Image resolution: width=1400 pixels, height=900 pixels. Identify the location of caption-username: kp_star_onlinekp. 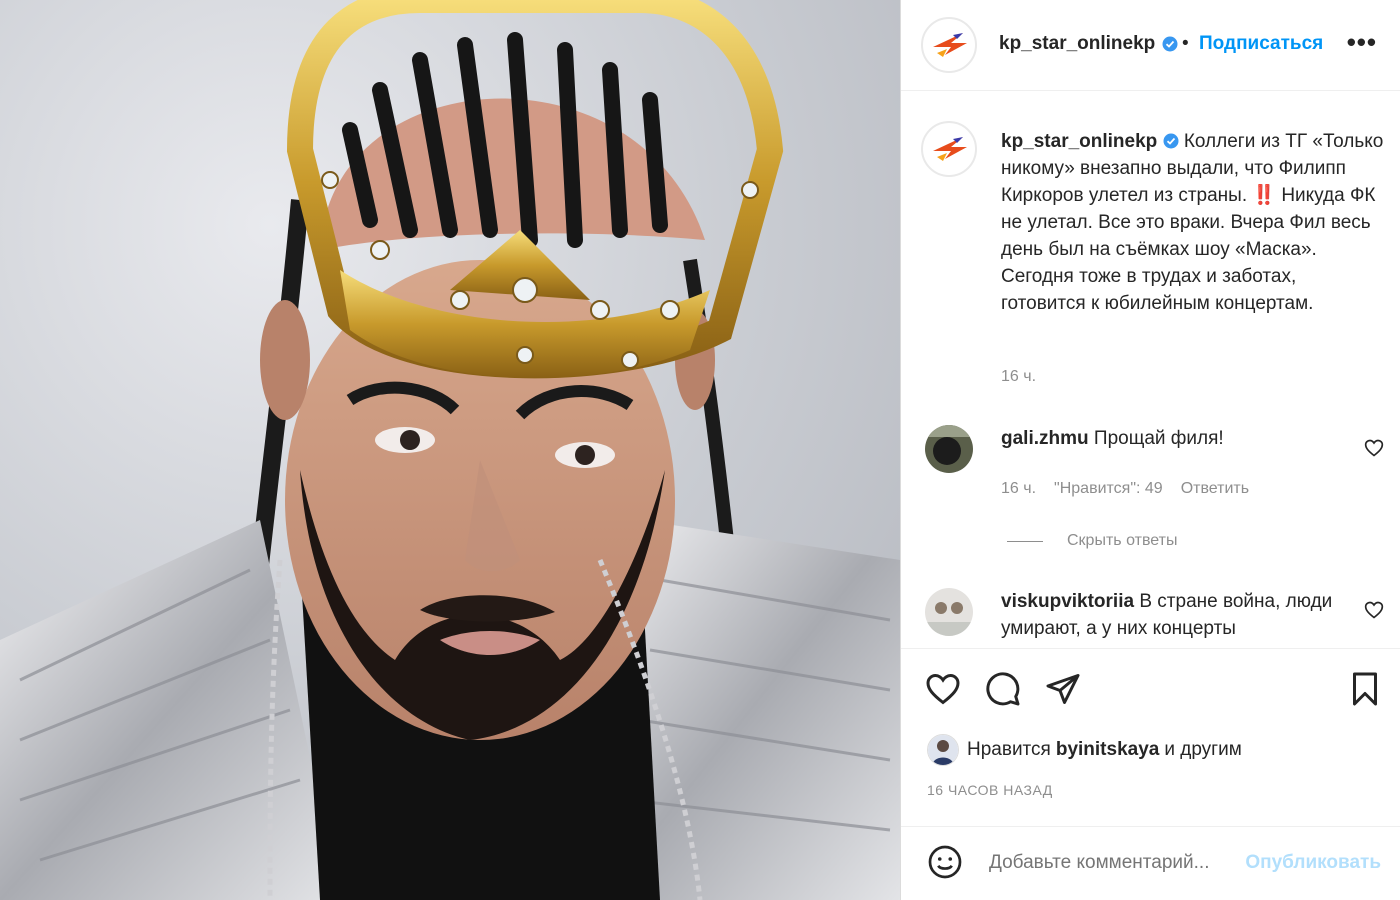
(1079, 141).